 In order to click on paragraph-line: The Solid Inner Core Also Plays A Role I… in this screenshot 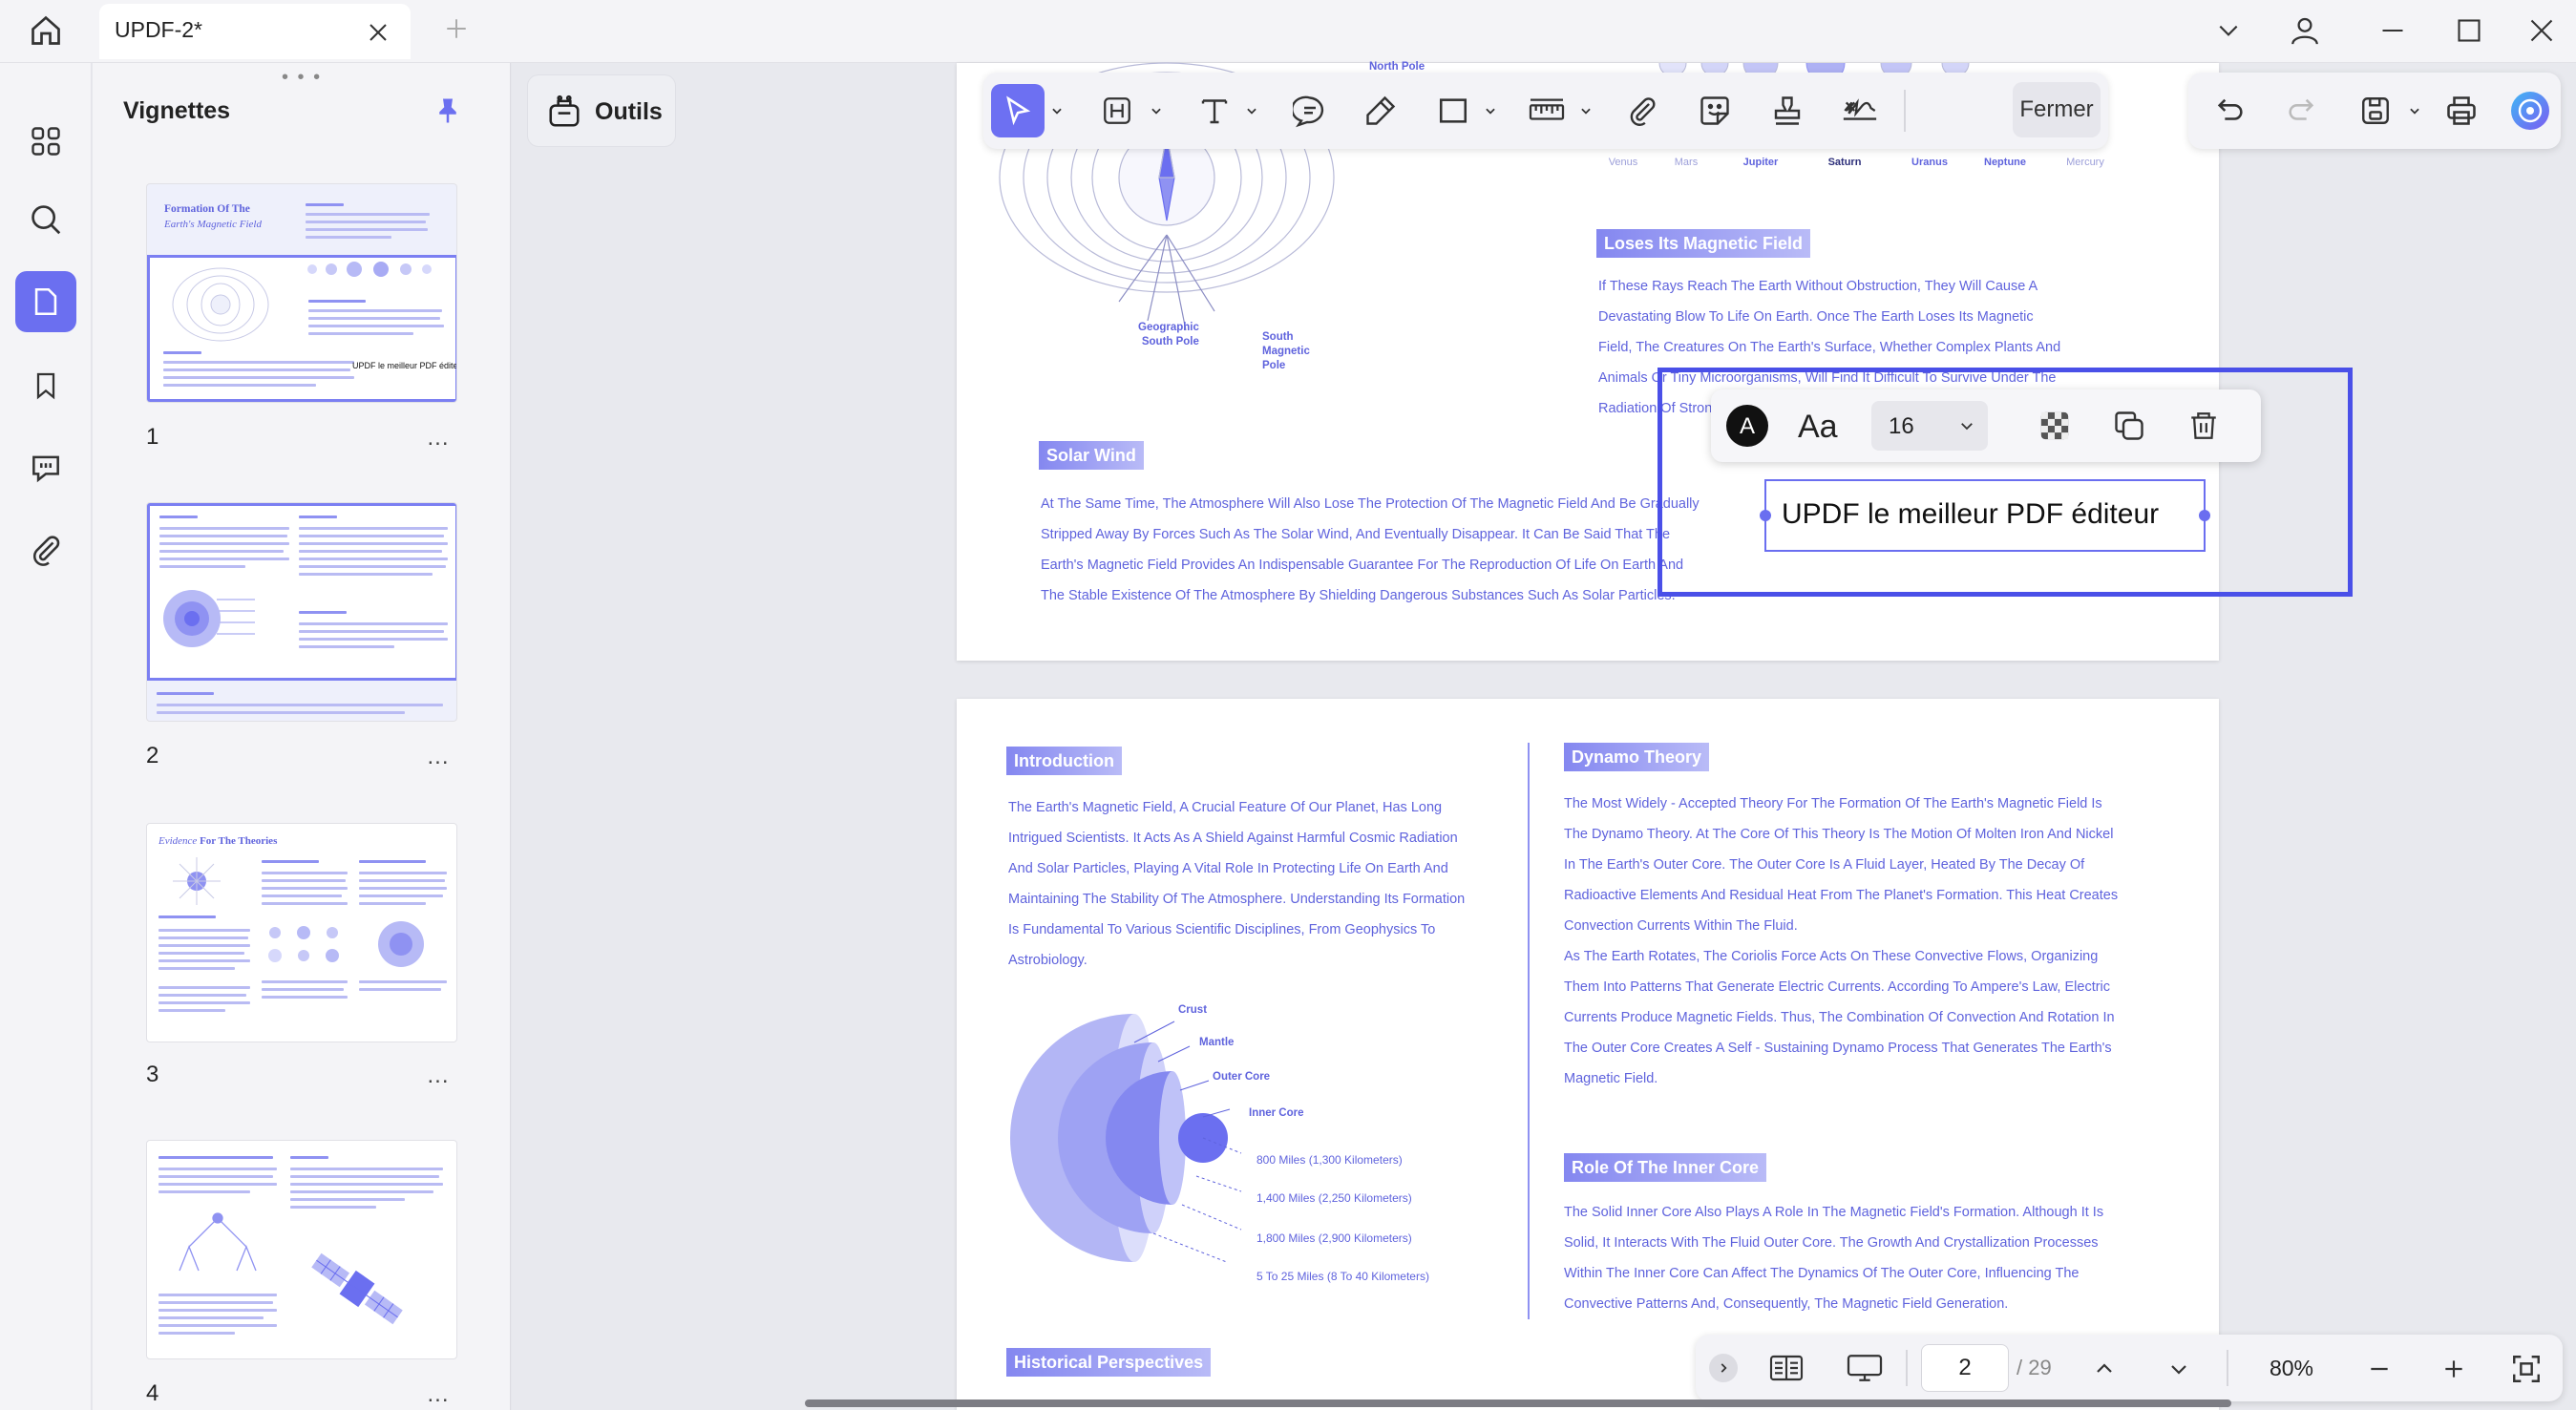, I will do `click(1834, 1212)`.